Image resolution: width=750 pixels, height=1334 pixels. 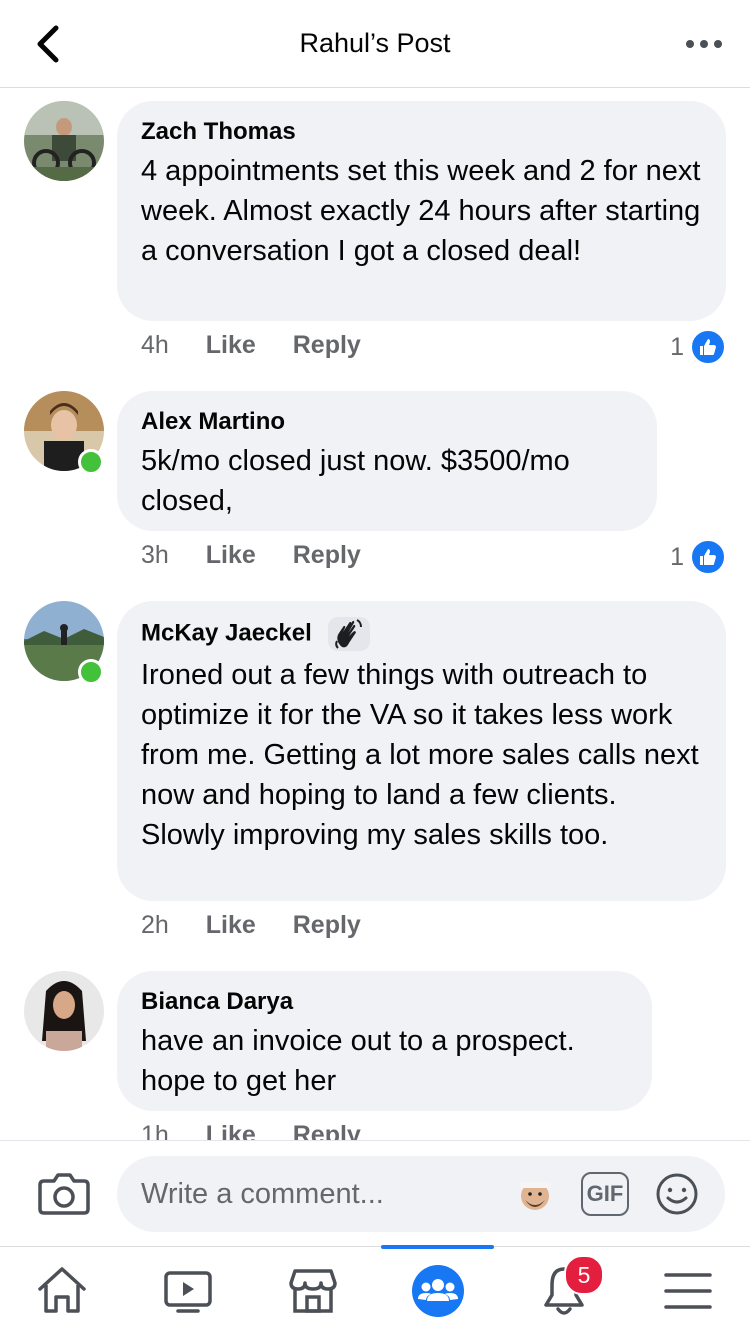 What do you see at coordinates (266, 1130) in the screenshot?
I see `comment-actions: 1h Like Reply` at bounding box center [266, 1130].